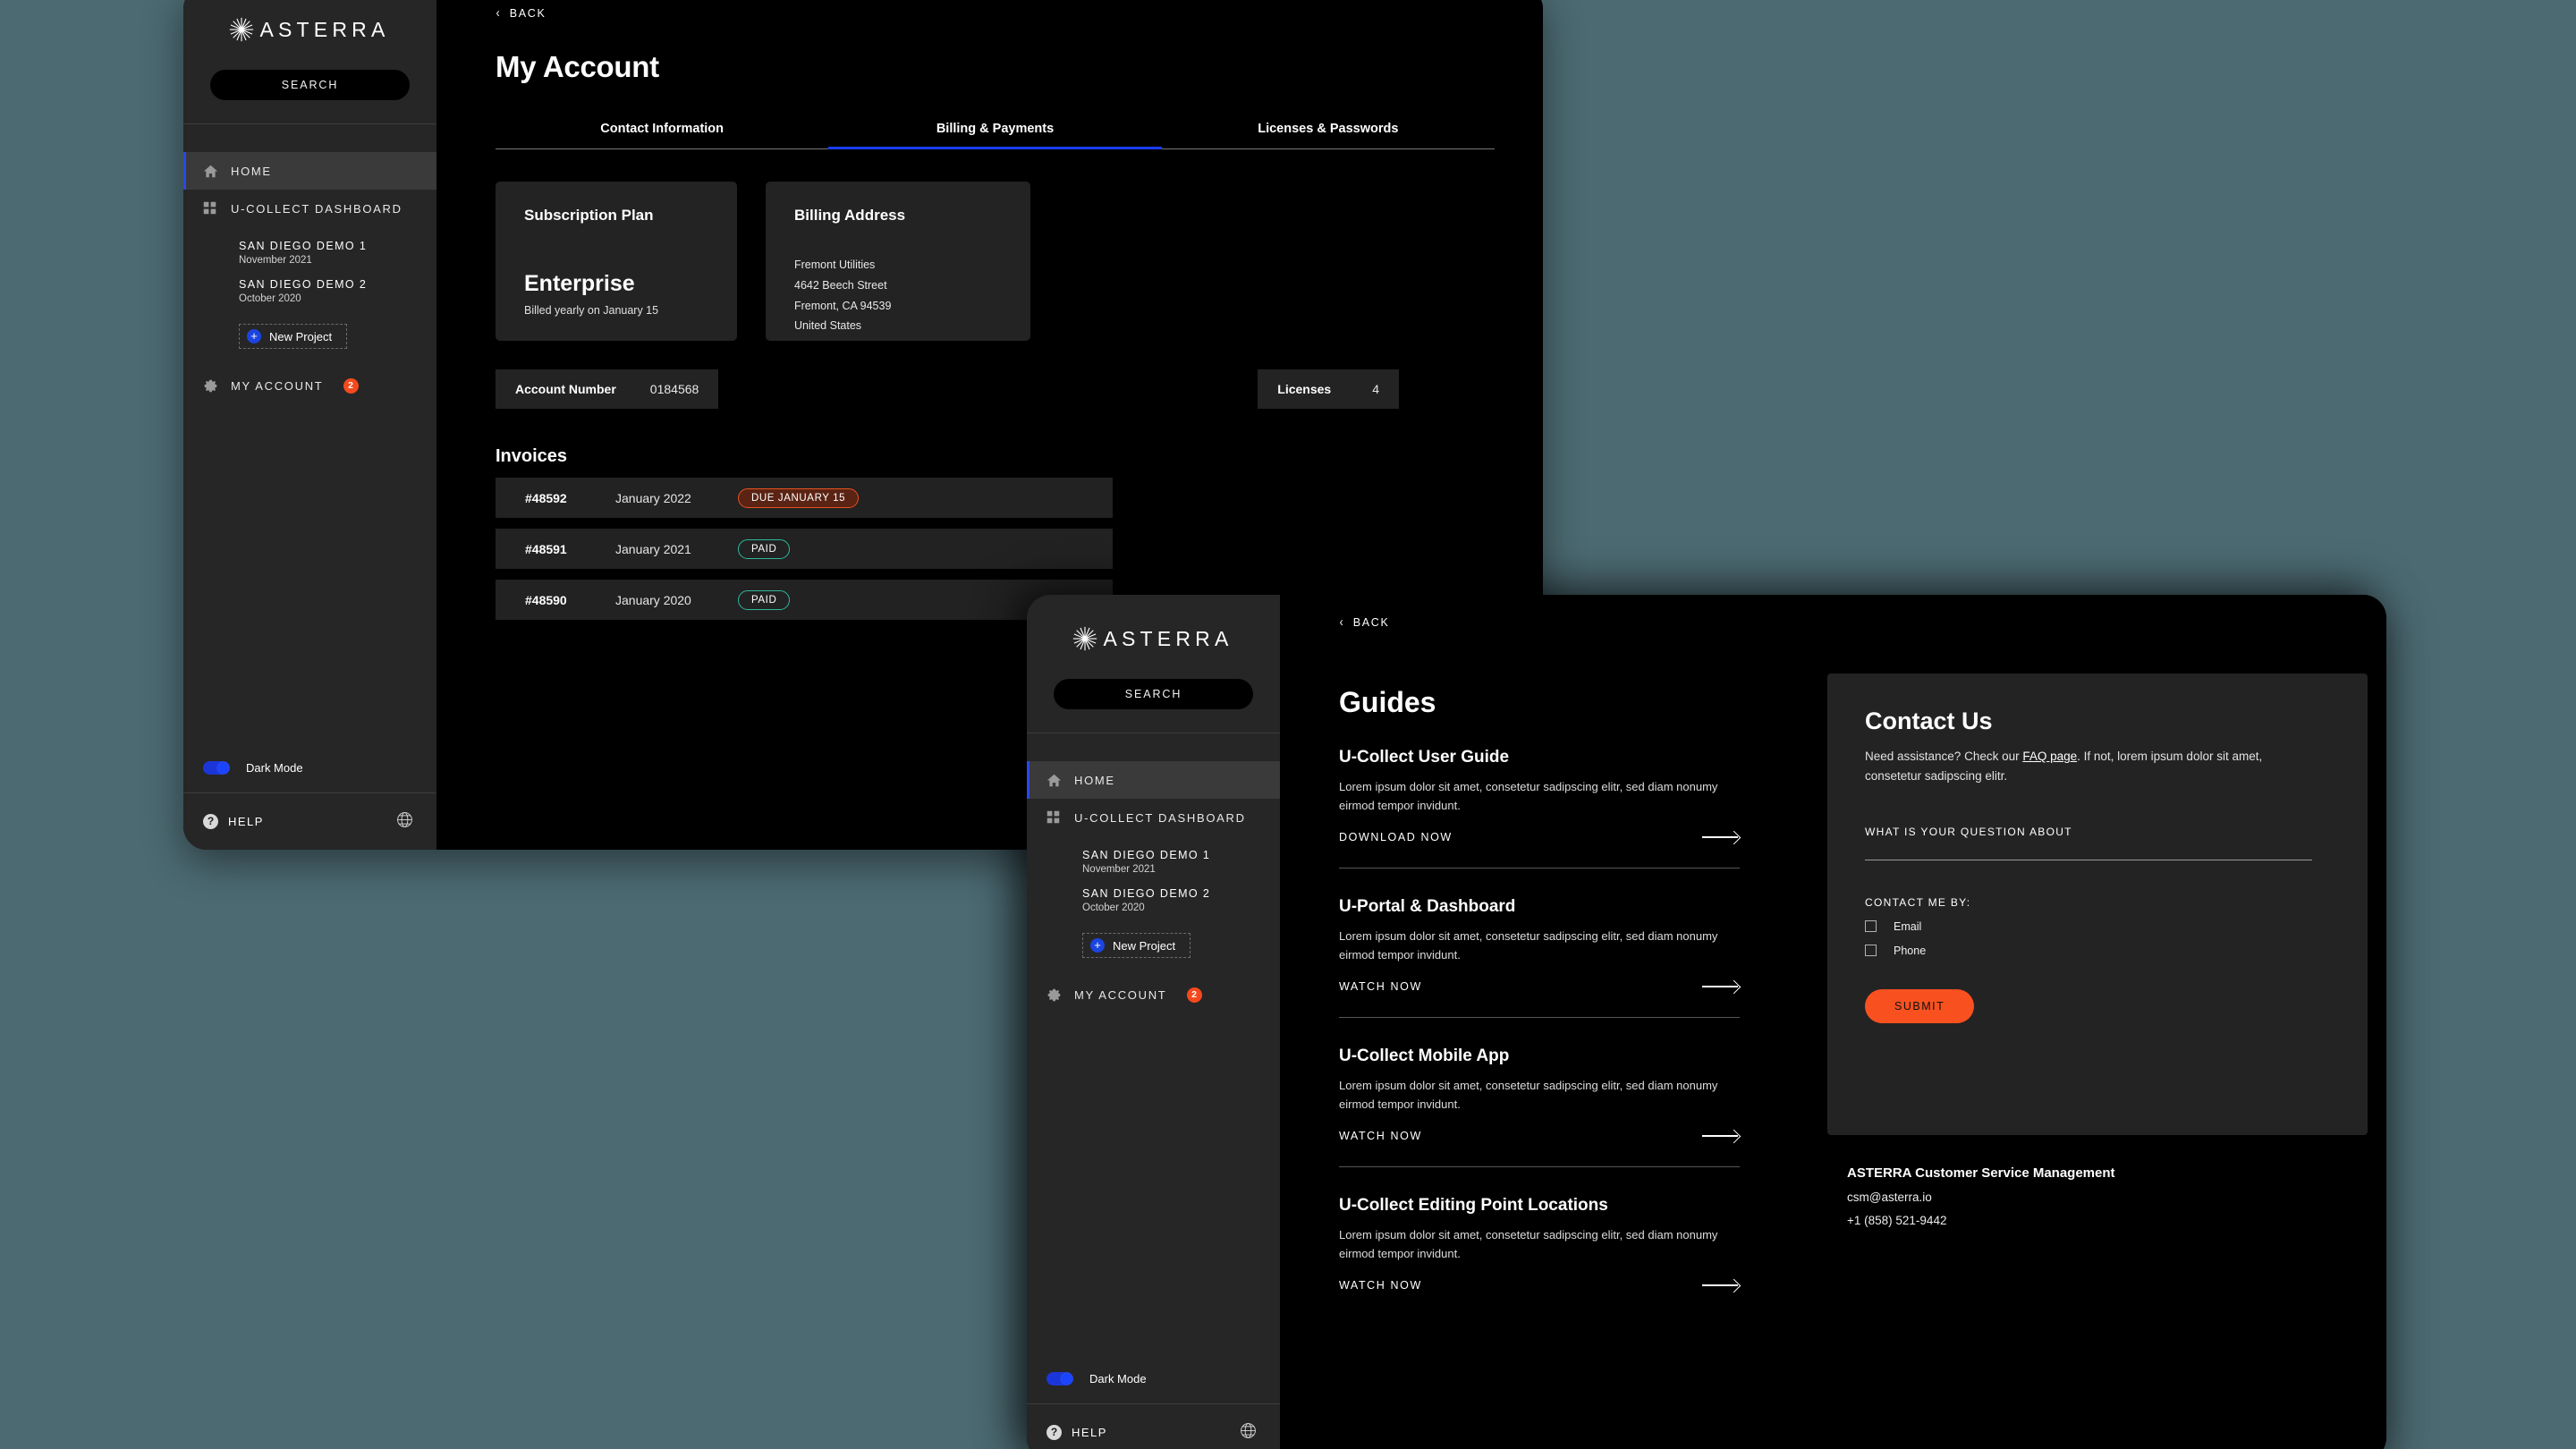 The width and height of the screenshot is (2576, 1449). Describe the element at coordinates (607, 389) in the screenshot. I see `account-number-chip: Account Number 0184568` at that location.